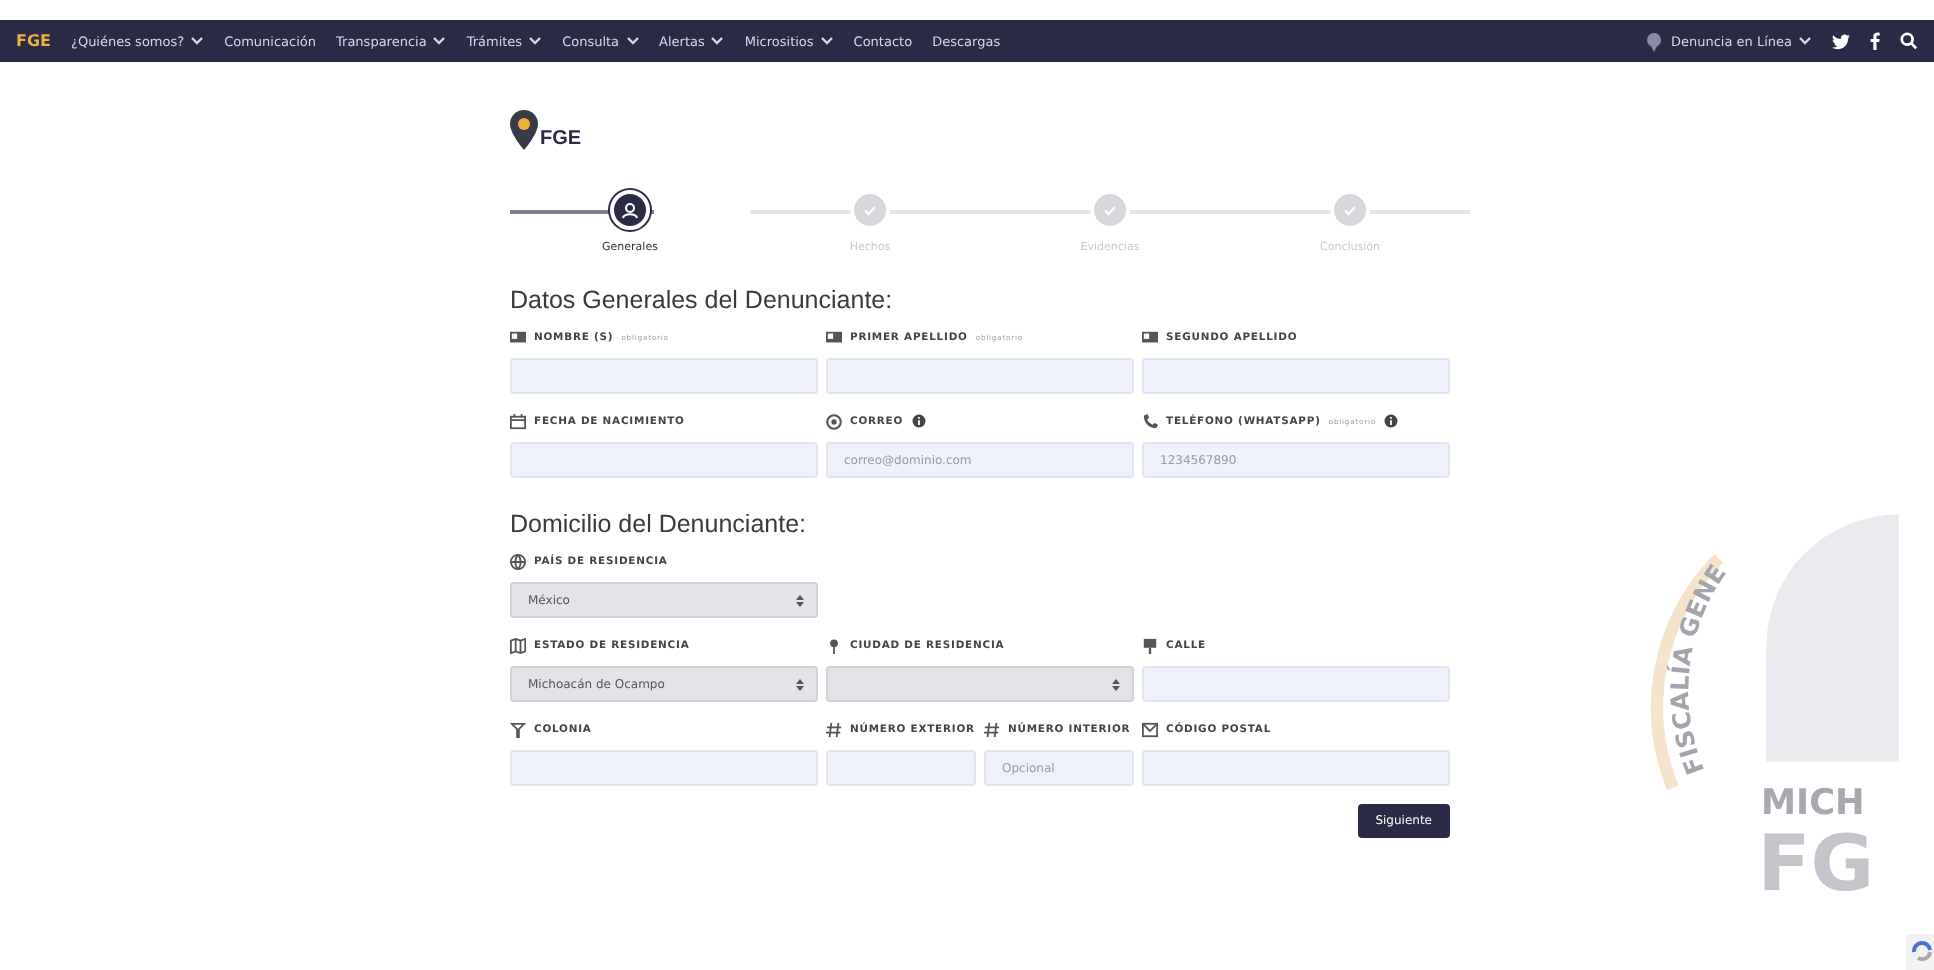  What do you see at coordinates (1150, 645) in the screenshot?
I see `signpost-icon` at bounding box center [1150, 645].